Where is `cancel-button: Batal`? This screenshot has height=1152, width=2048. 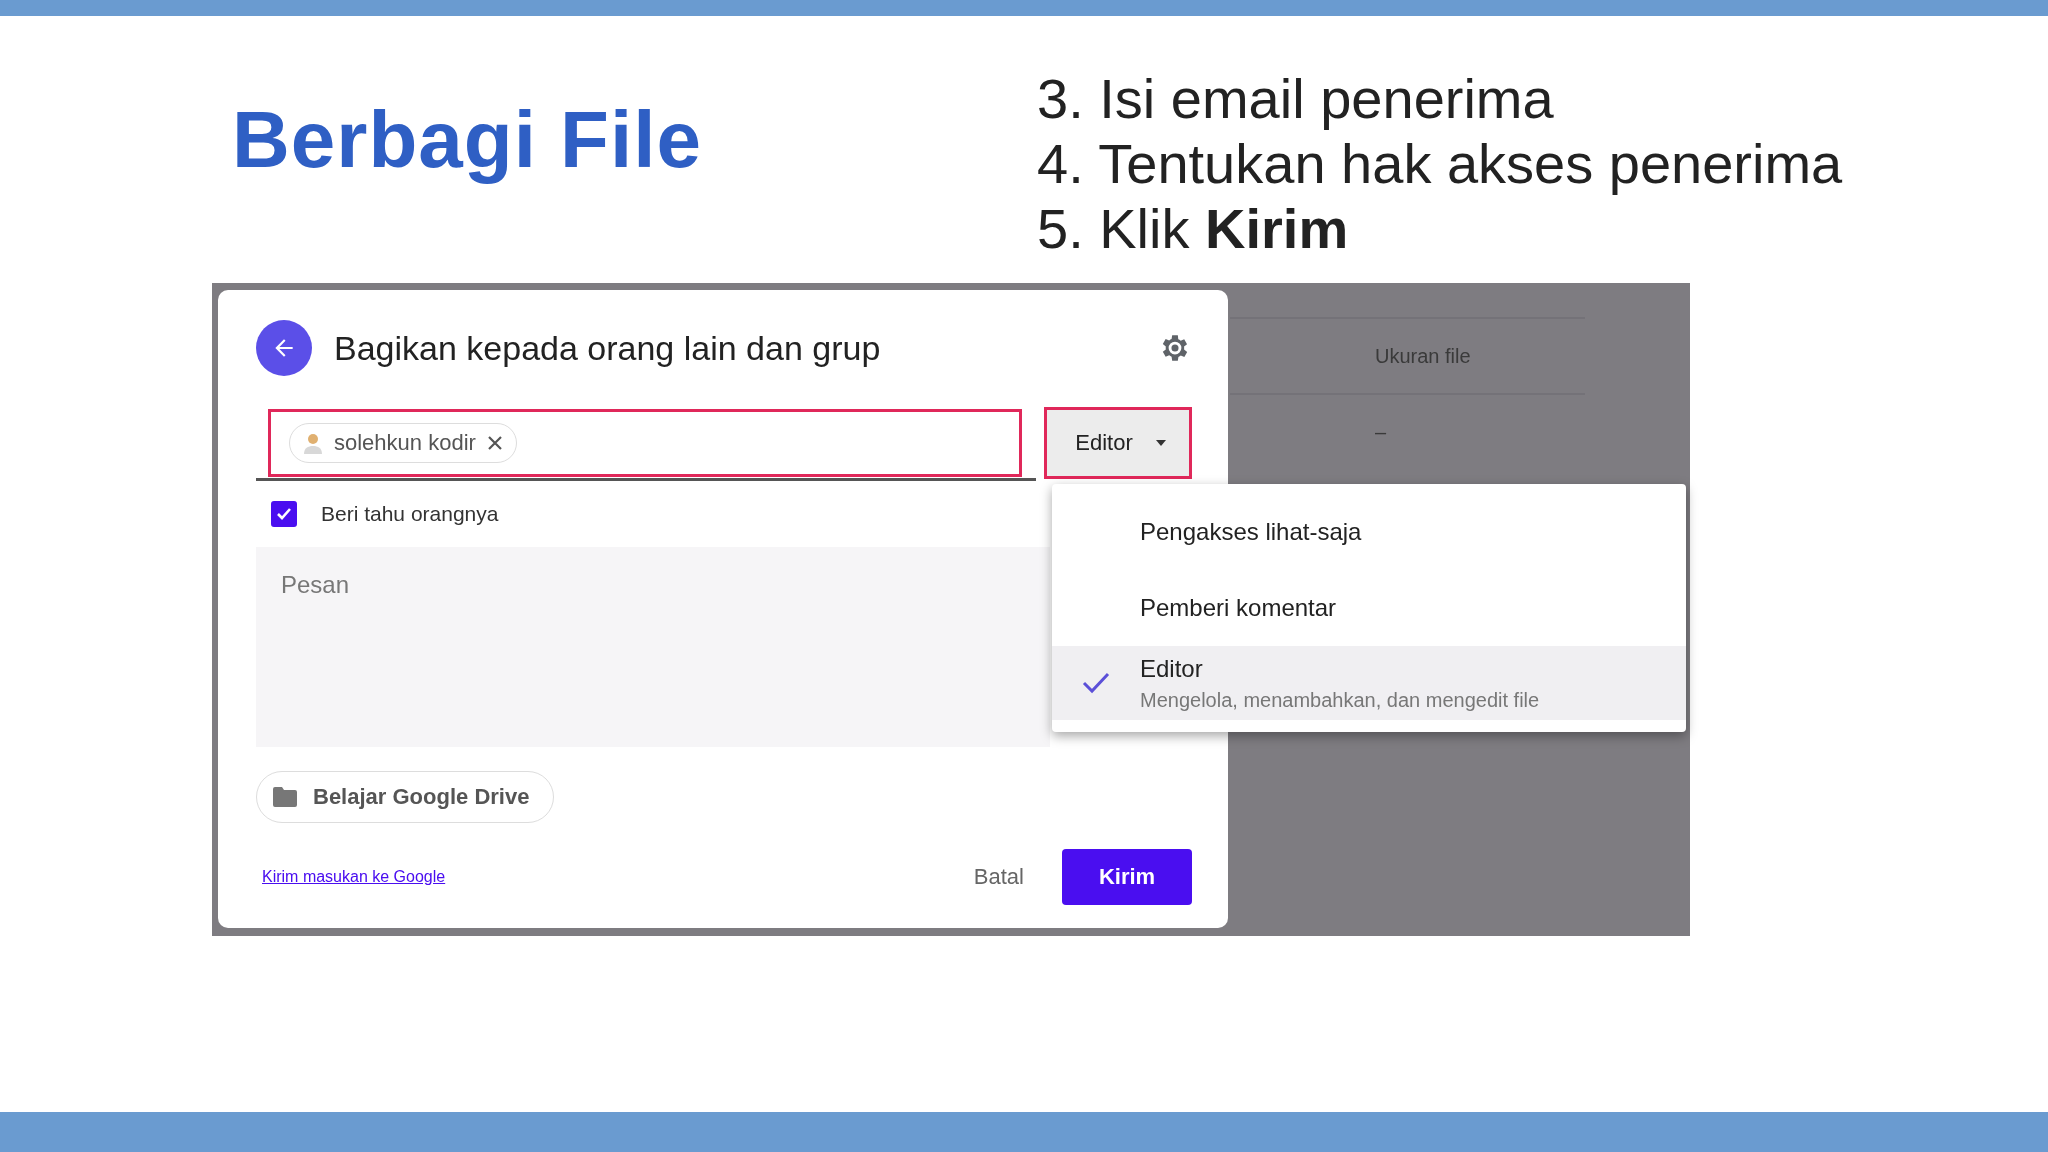 cancel-button: Batal is located at coordinates (998, 877).